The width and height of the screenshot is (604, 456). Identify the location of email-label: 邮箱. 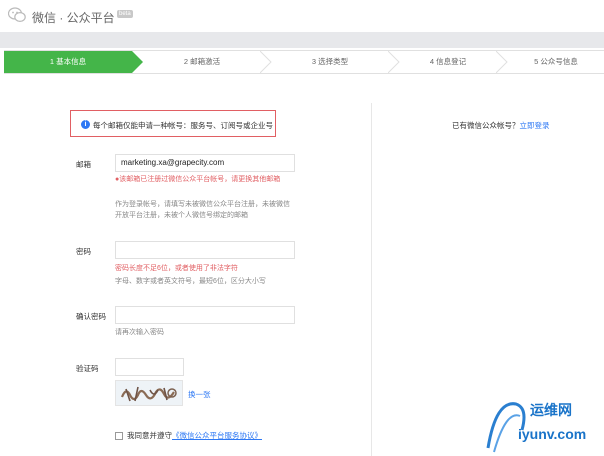
(83, 164).